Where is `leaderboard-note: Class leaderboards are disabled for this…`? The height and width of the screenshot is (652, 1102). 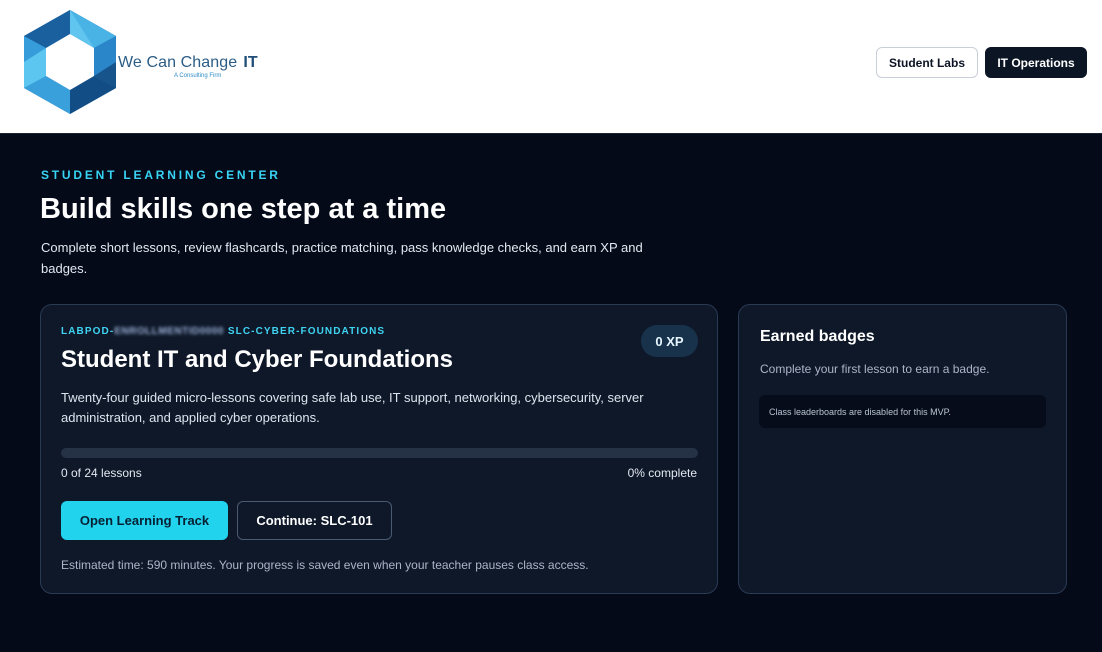 leaderboard-note: Class leaderboards are disabled for this… is located at coordinates (902, 411).